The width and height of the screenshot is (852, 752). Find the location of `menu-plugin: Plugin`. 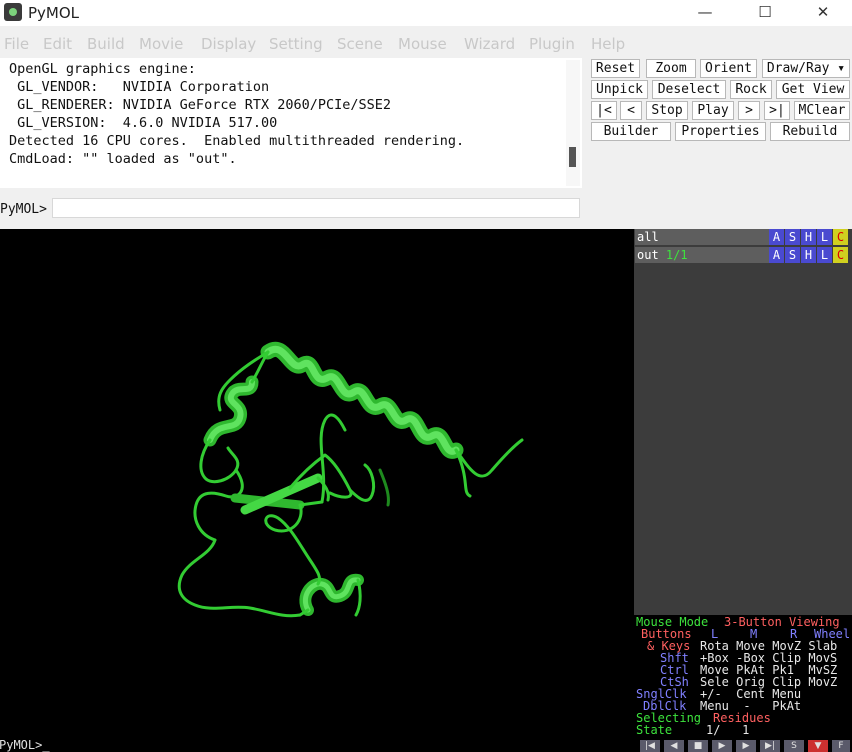

menu-plugin: Plugin is located at coordinates (552, 44).